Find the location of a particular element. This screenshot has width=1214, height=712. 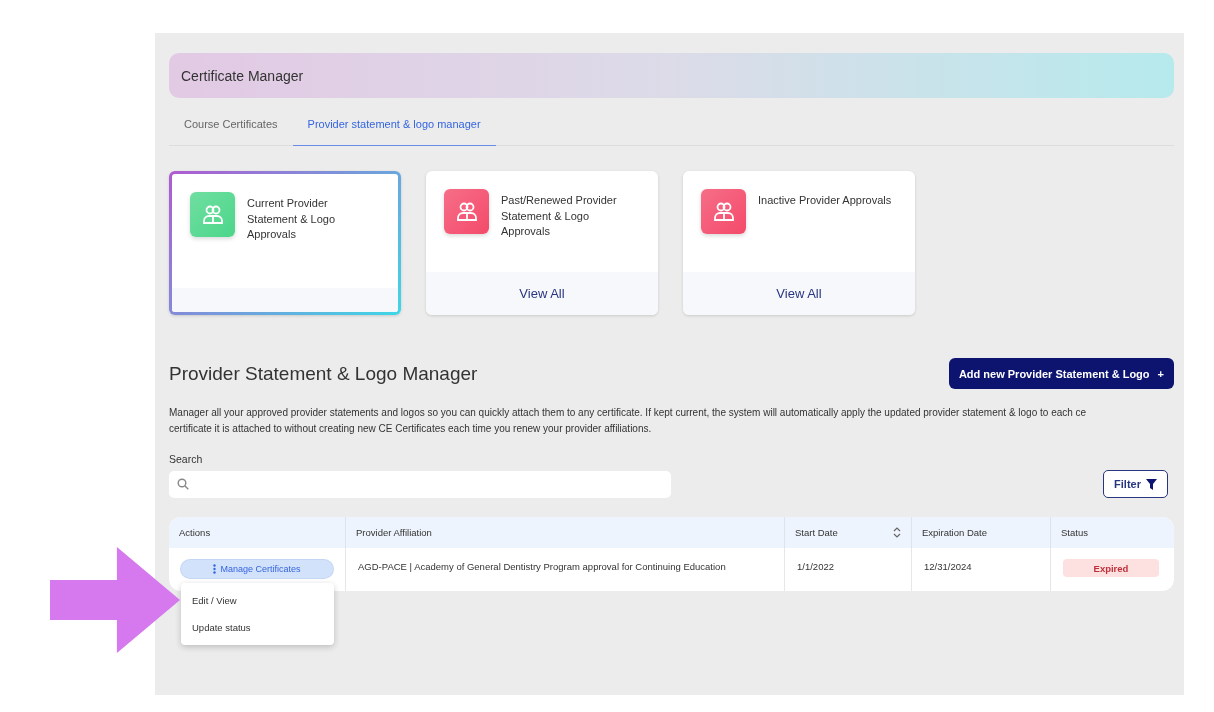

card-title: Inactive Provider Approvals is located at coordinates (825, 200).